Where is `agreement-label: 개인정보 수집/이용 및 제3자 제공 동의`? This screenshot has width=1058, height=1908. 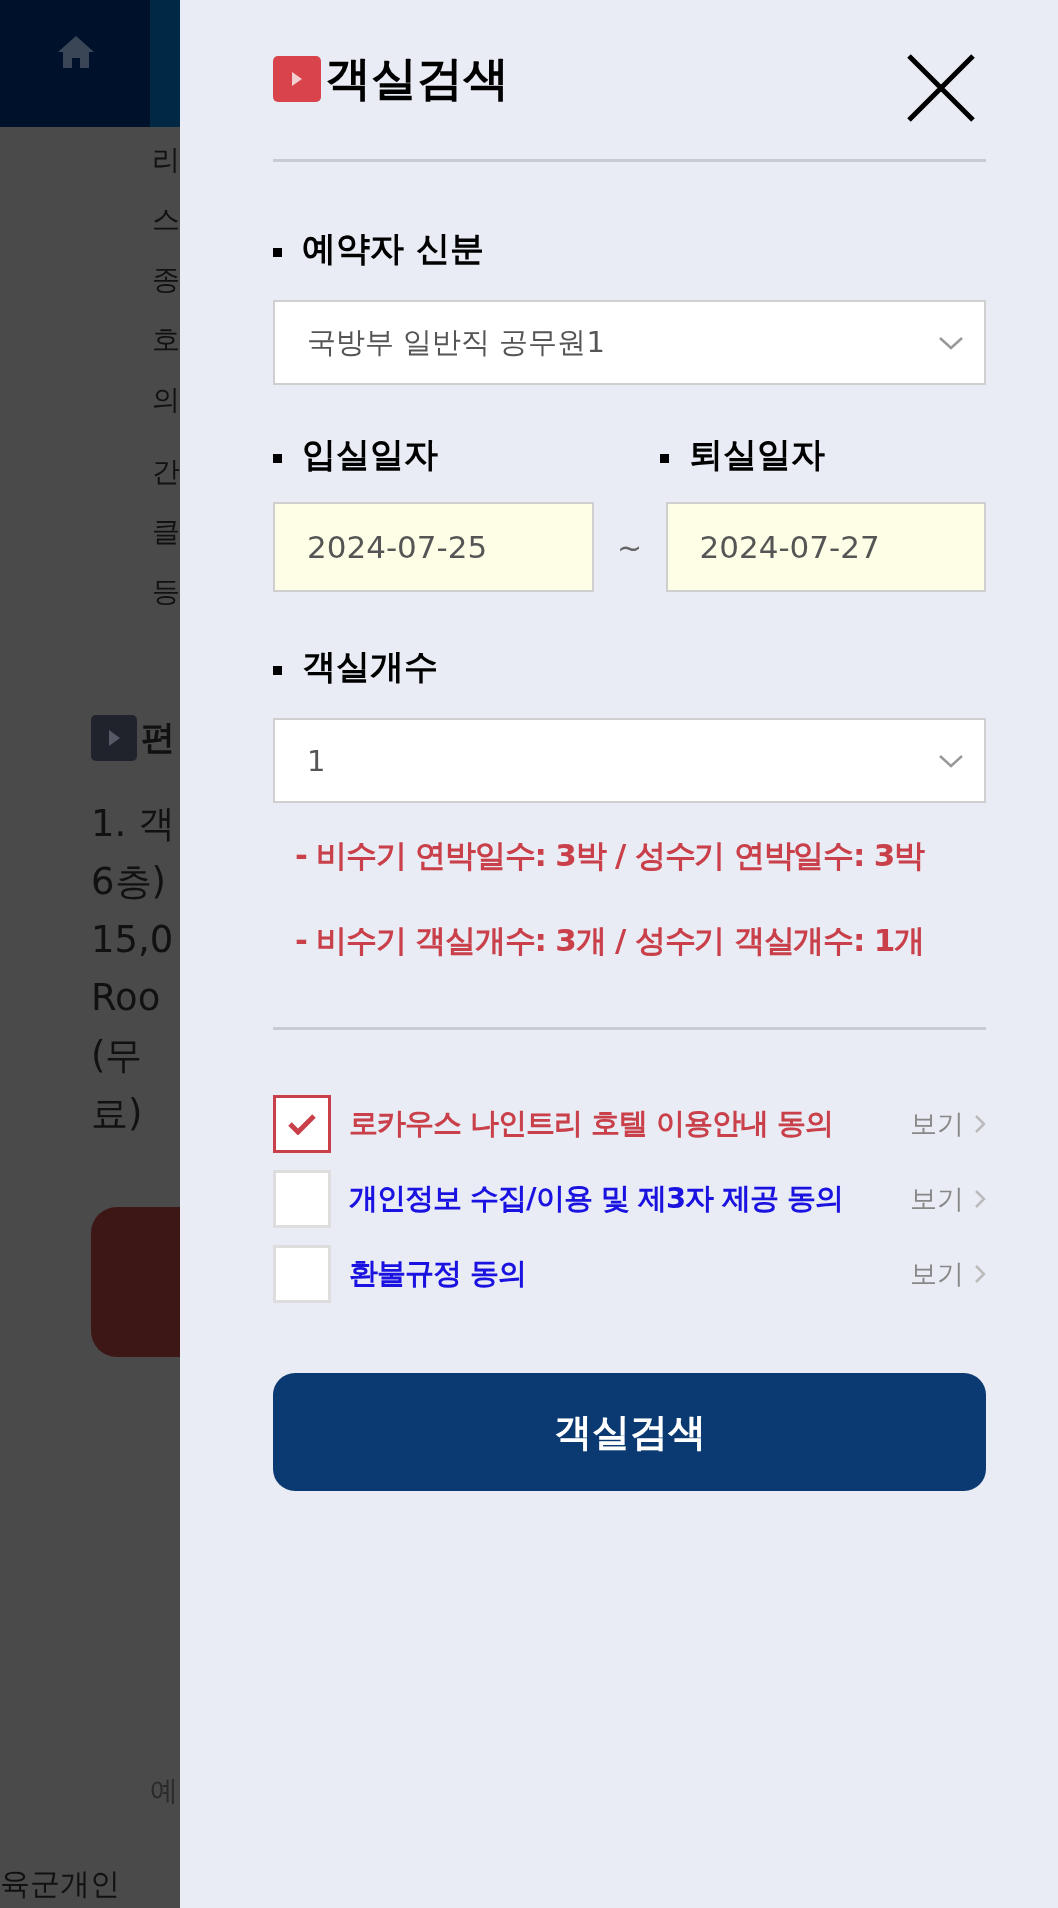
agreement-label: 개인정보 수집/이용 및 제3자 제공 동의 is located at coordinates (596, 1198).